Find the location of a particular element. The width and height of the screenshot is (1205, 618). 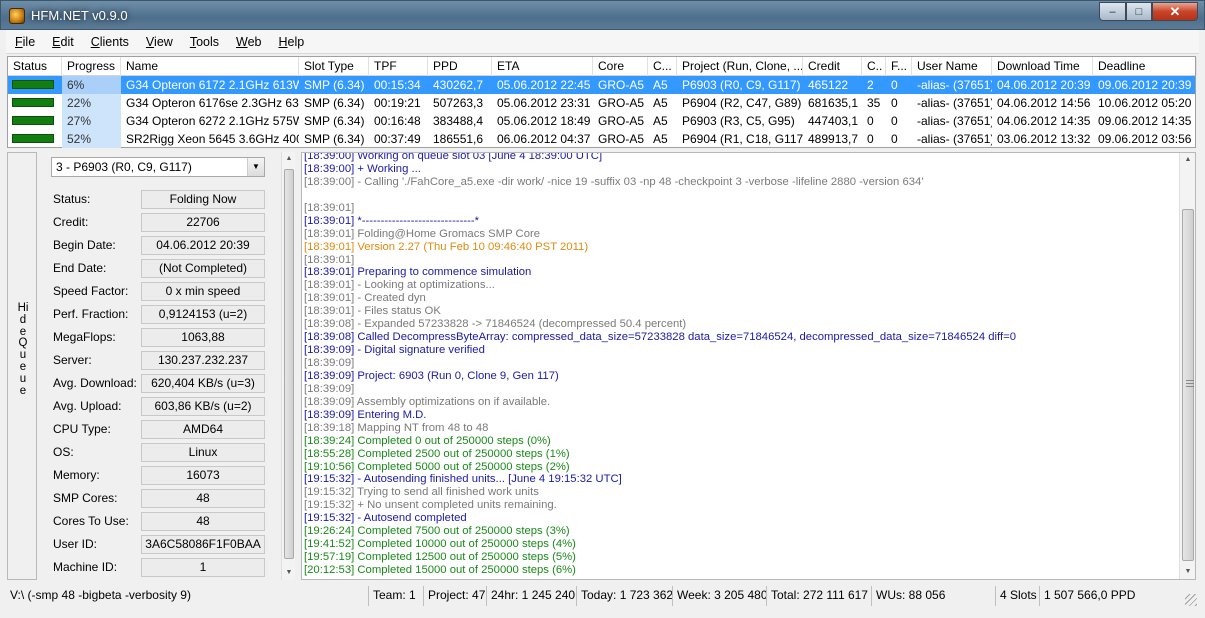

menu-file: File is located at coordinates (25, 42).